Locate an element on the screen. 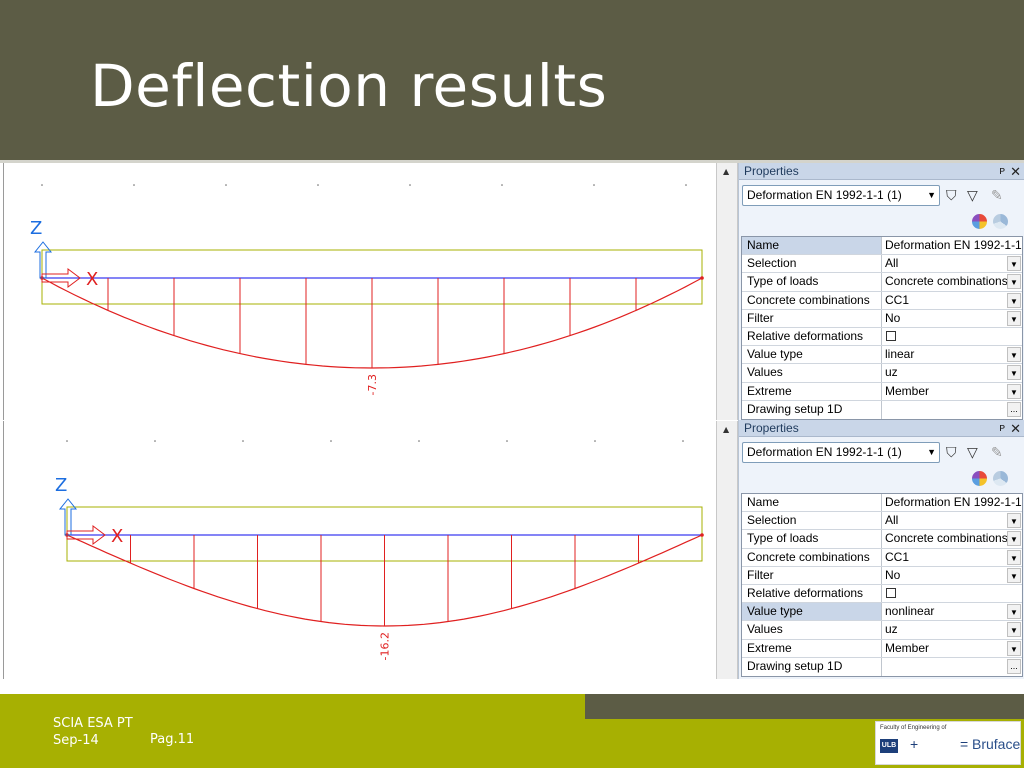 Image resolution: width=1024 pixels, height=768 pixels. property-value-text: CC1 is located at coordinates (897, 299).